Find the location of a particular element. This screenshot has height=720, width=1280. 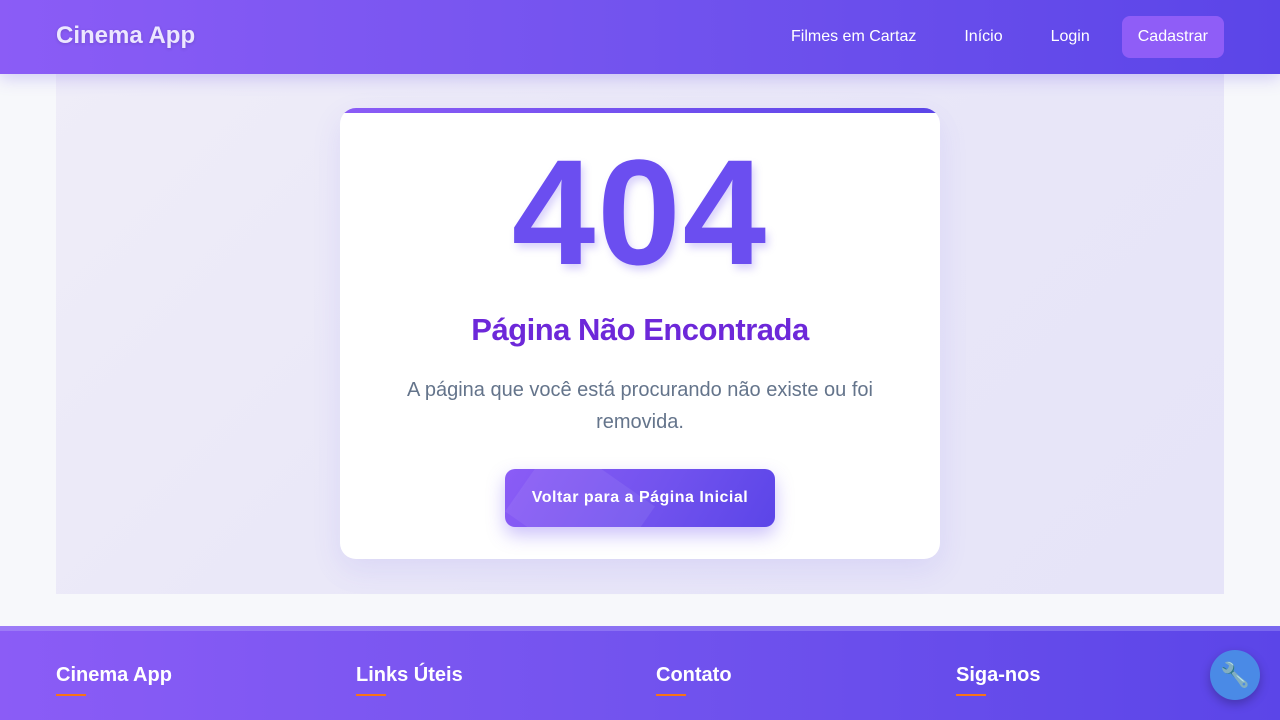

footer-col-contact: Contato is located at coordinates (694, 679).